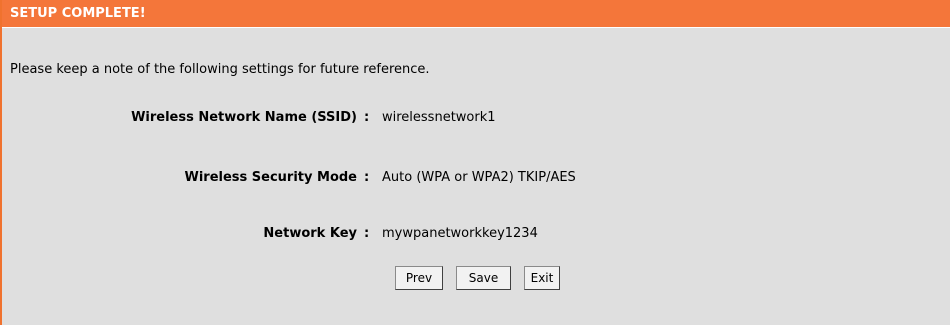 The width and height of the screenshot is (952, 325). What do you see at coordinates (460, 233) in the screenshot?
I see `network-key-value: mywpanetworkkey1234` at bounding box center [460, 233].